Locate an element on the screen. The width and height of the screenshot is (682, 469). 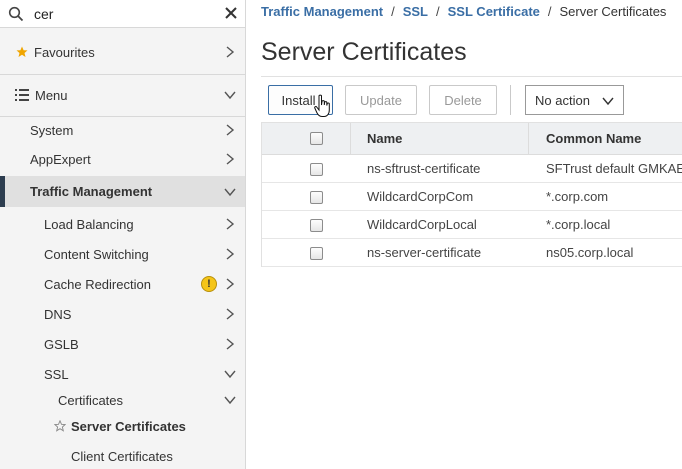
sidebar-item-certificates: Certificates is located at coordinates (122, 400).